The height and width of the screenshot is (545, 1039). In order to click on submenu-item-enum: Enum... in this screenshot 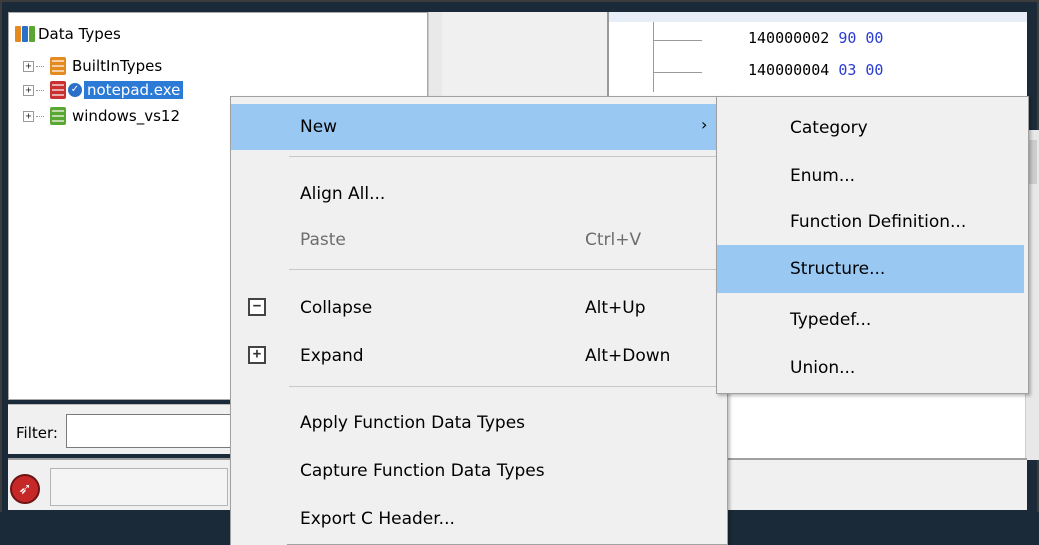, I will do `click(870, 176)`.